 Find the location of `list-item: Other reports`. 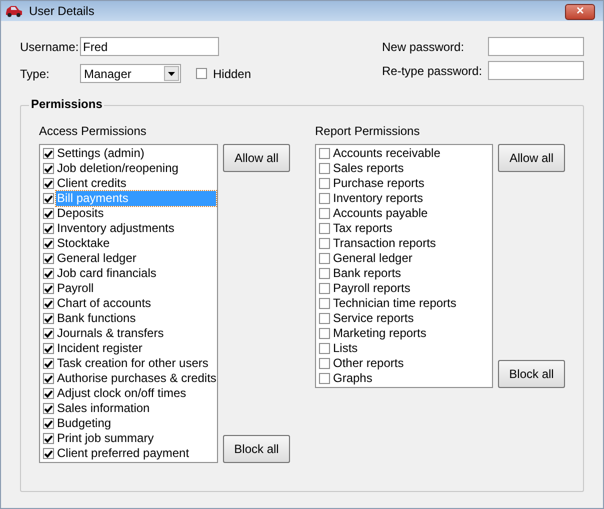

list-item: Other reports is located at coordinates (411, 363).